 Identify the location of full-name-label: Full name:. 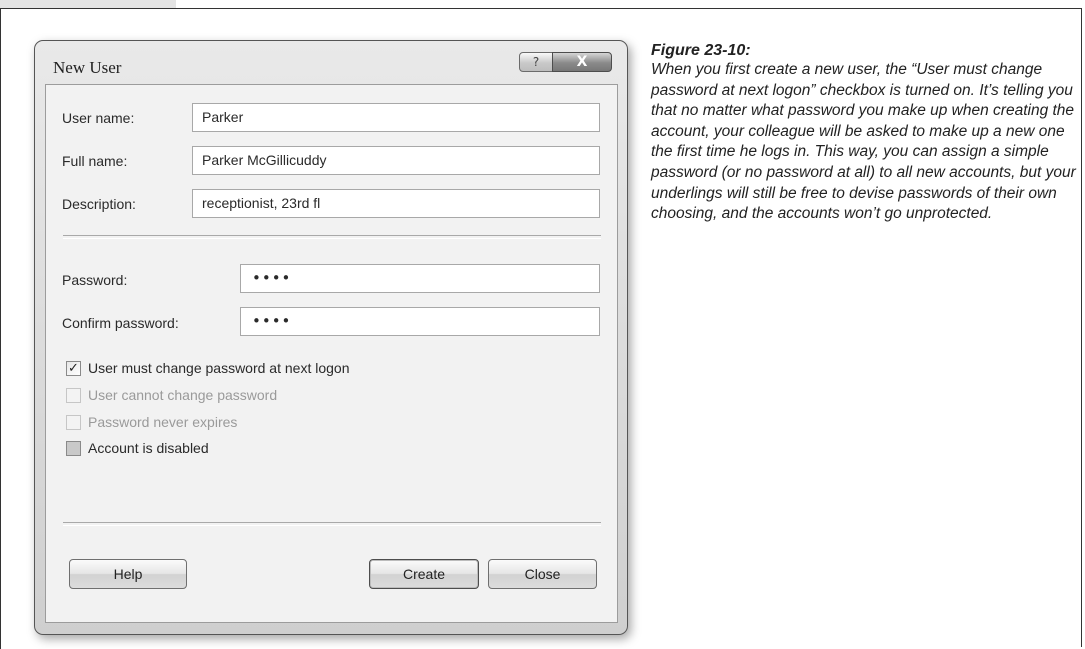
(95, 161).